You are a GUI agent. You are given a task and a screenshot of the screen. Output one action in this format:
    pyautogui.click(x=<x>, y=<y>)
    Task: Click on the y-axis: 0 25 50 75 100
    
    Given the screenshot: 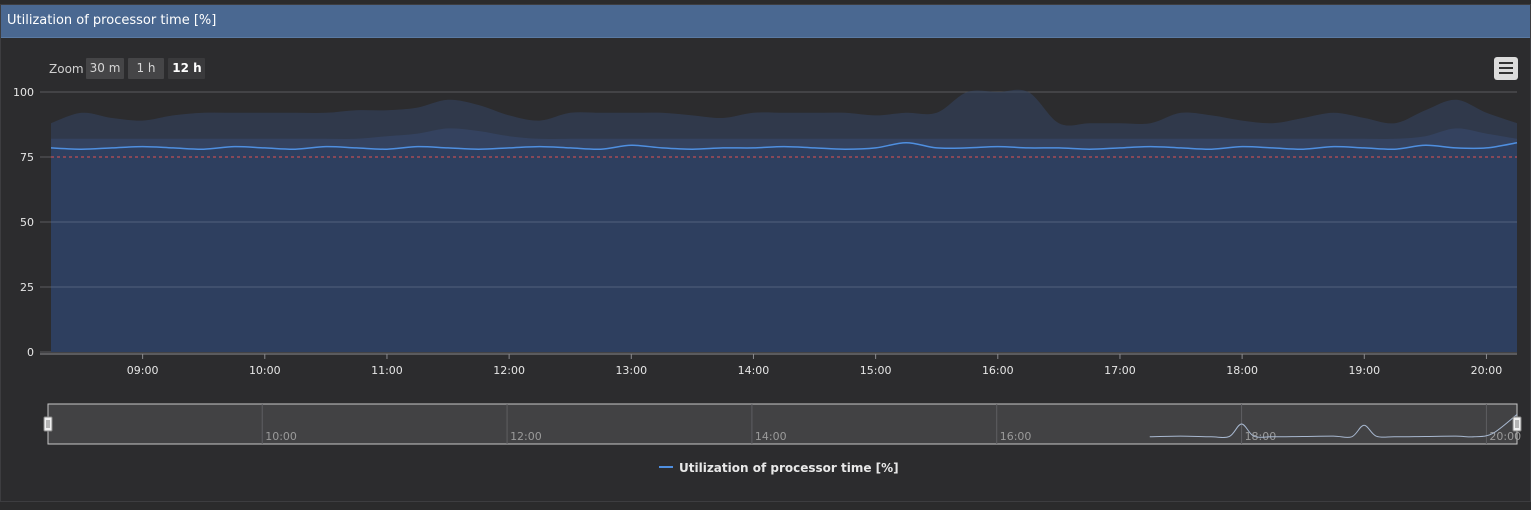 What is the action you would take?
    pyautogui.click(x=23, y=222)
    